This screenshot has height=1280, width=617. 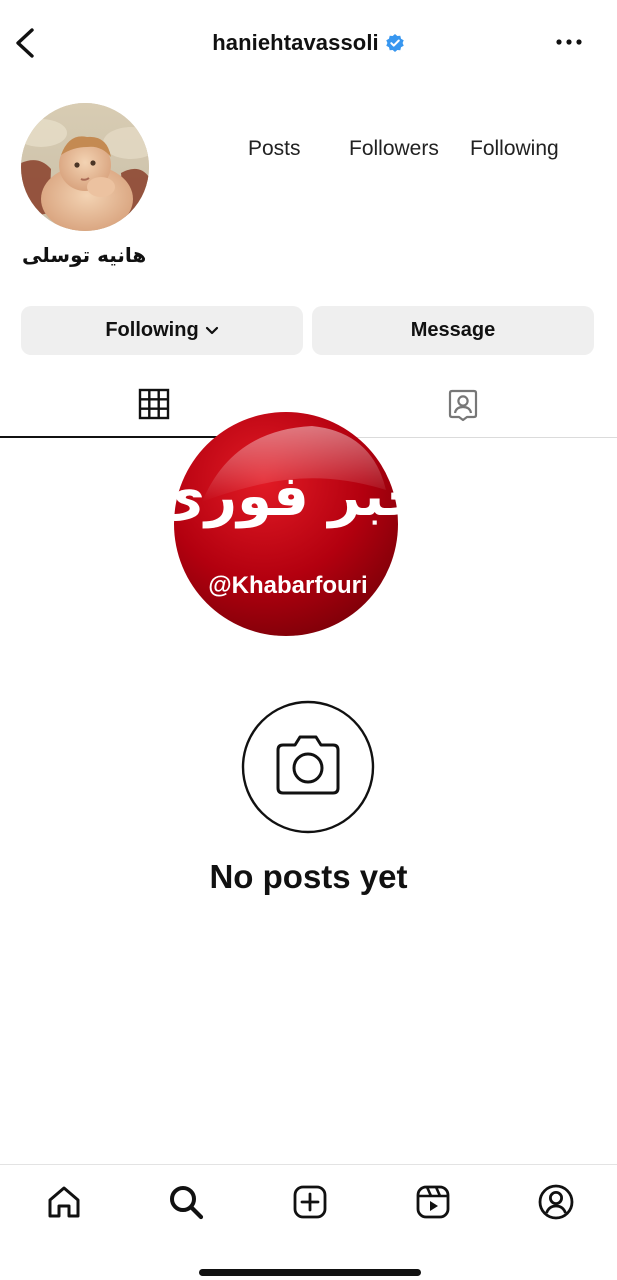 I want to click on home-icon, so click(x=64, y=1202).